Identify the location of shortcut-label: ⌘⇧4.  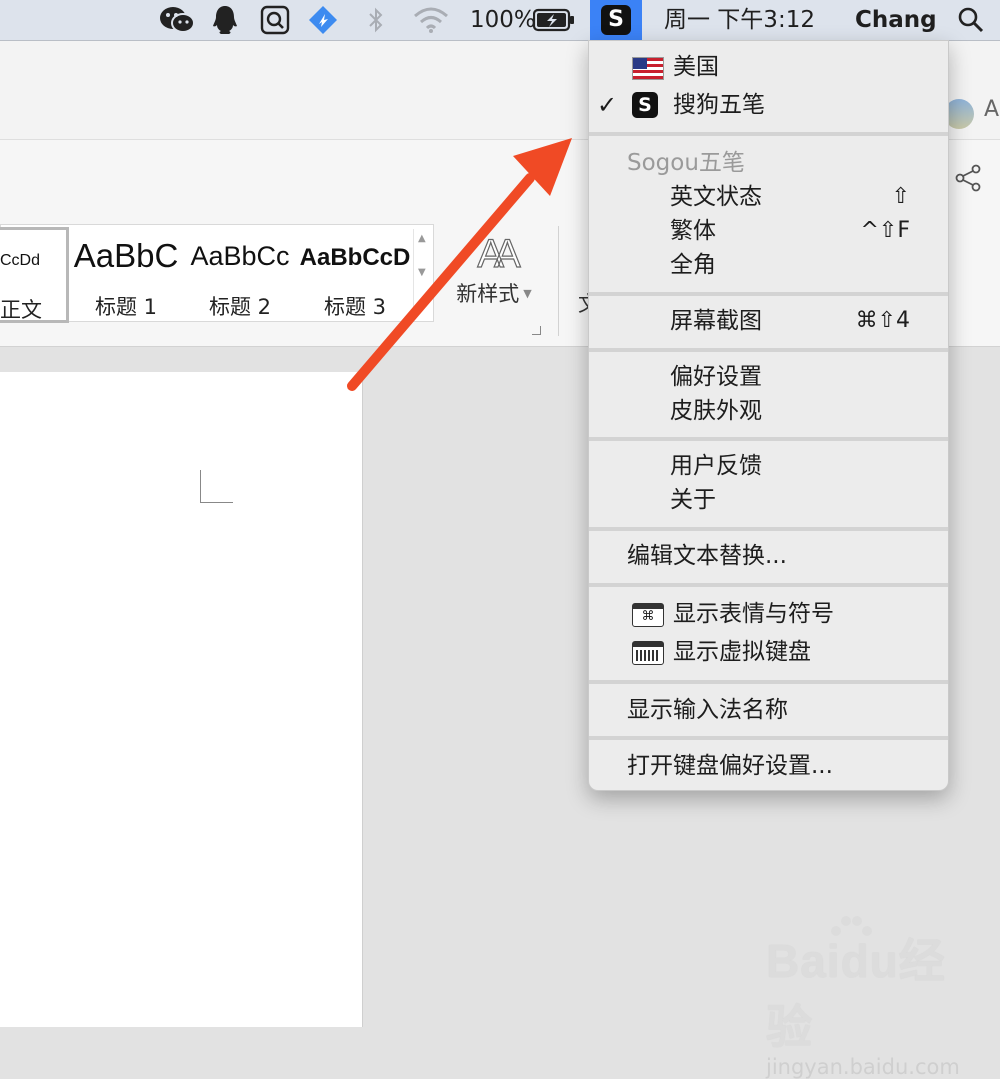
(882, 320).